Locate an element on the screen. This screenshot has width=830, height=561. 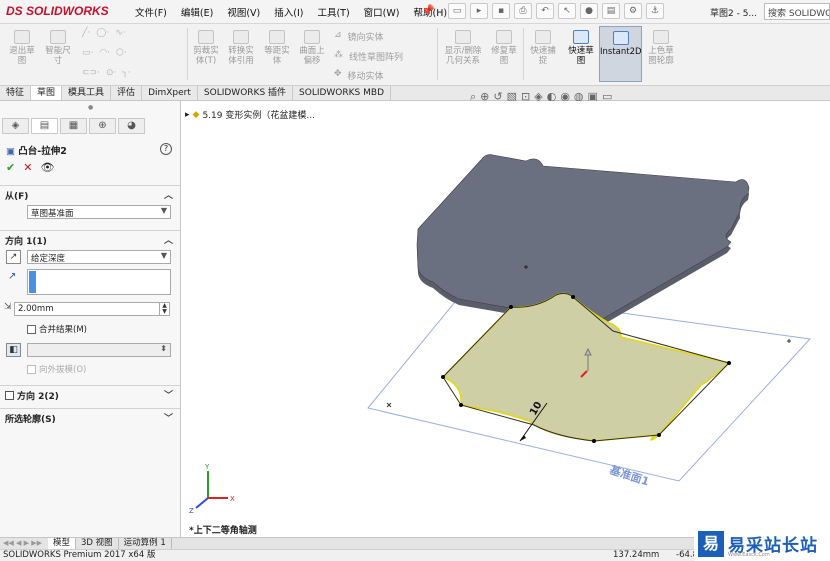
tab-dimxpert: DimXpert is located at coordinates (170, 93).